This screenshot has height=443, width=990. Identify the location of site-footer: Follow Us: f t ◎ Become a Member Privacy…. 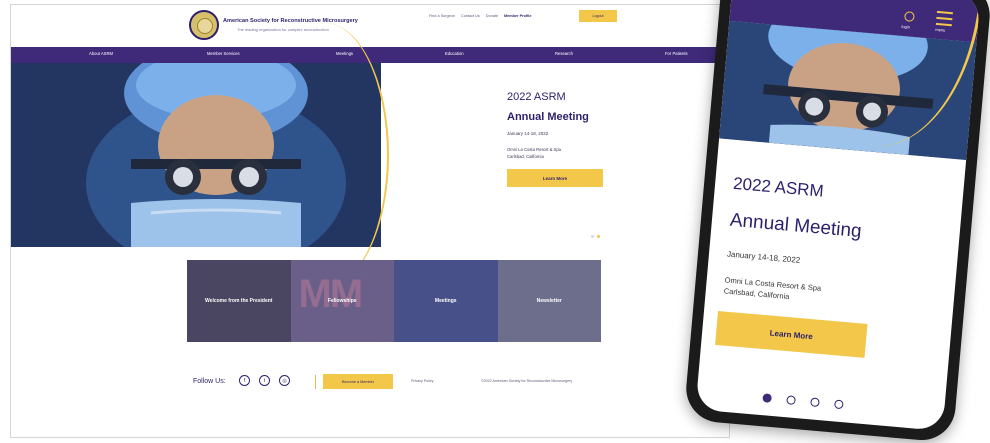
(370, 386).